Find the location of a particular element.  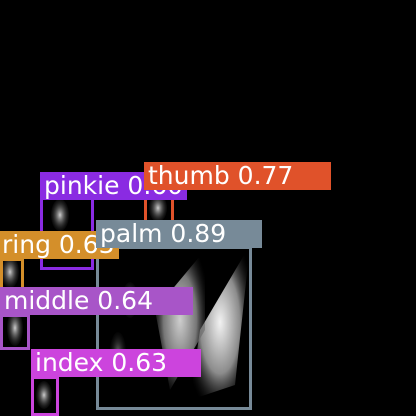

label-palm: palm 0.89 is located at coordinates (179, 234).